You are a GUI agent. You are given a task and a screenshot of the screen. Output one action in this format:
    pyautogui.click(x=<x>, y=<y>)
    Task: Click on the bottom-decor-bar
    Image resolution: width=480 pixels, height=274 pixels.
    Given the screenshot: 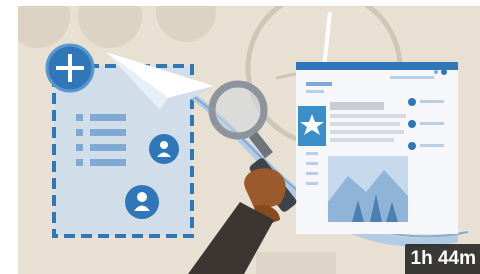 What is the action you would take?
    pyautogui.click(x=296, y=263)
    